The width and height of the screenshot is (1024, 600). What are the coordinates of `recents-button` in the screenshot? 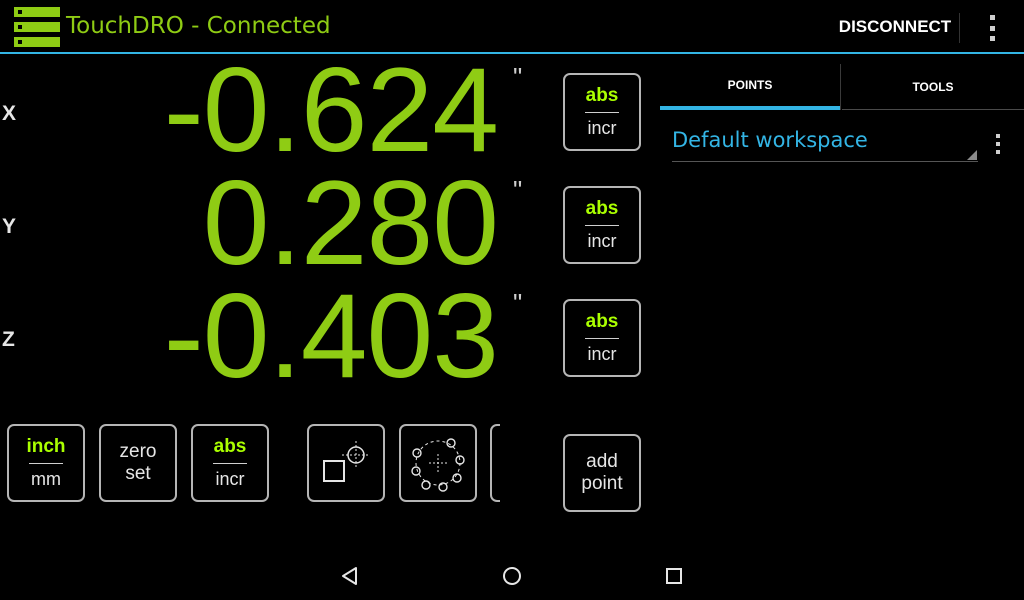 It's located at (674, 576).